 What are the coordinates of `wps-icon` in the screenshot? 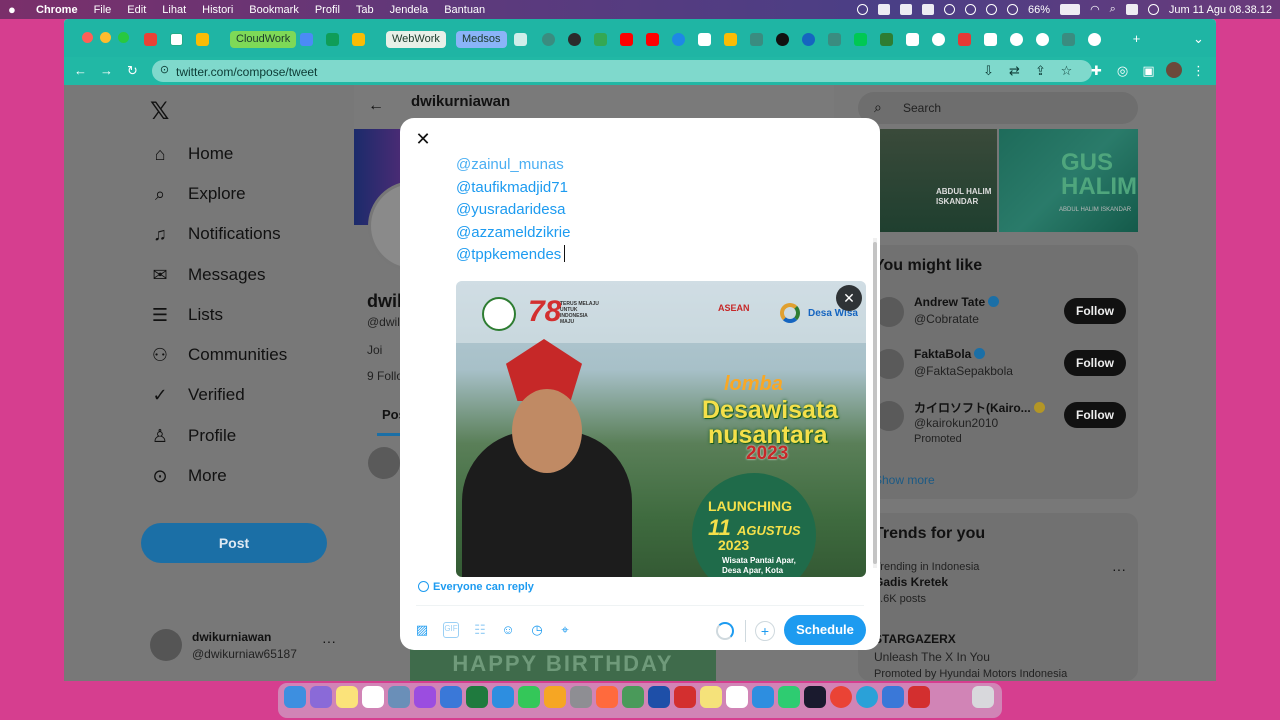 It's located at (919, 697).